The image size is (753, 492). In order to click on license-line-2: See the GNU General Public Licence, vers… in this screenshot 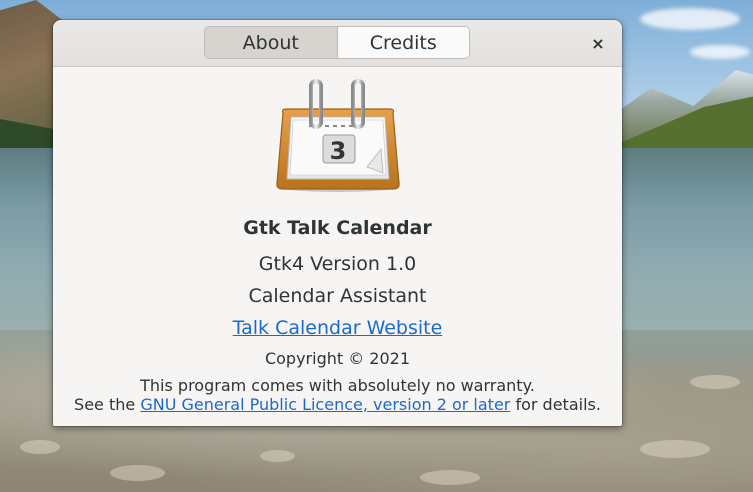, I will do `click(337, 404)`.